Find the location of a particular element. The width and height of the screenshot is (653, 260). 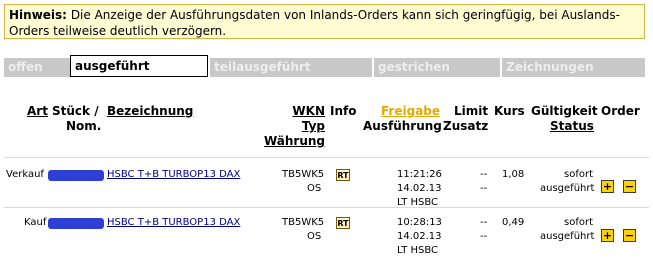

col-kurs: Kurs is located at coordinates (509, 111).